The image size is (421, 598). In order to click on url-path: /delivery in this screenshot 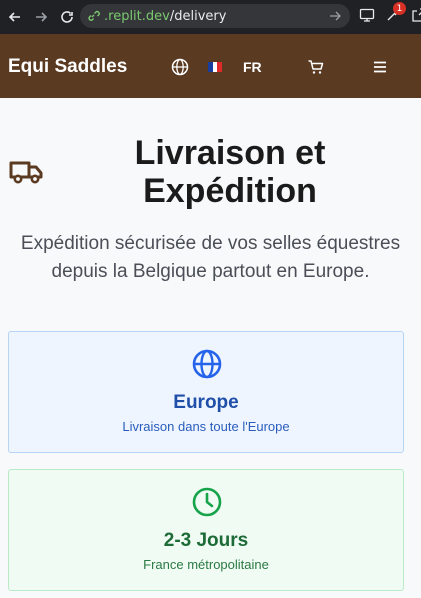, I will do `click(198, 16)`.